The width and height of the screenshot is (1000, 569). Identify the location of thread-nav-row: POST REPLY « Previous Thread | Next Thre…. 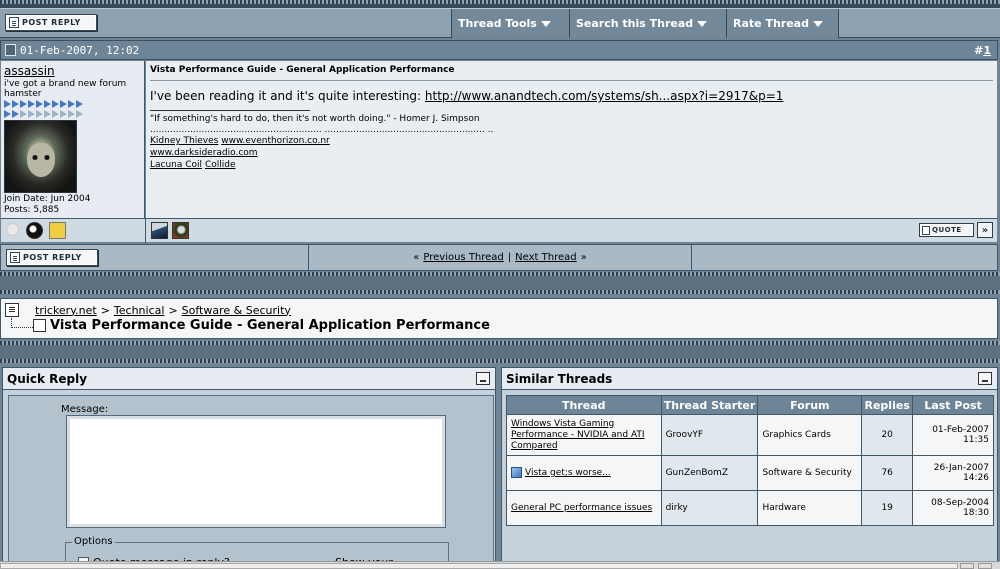
(499, 257).